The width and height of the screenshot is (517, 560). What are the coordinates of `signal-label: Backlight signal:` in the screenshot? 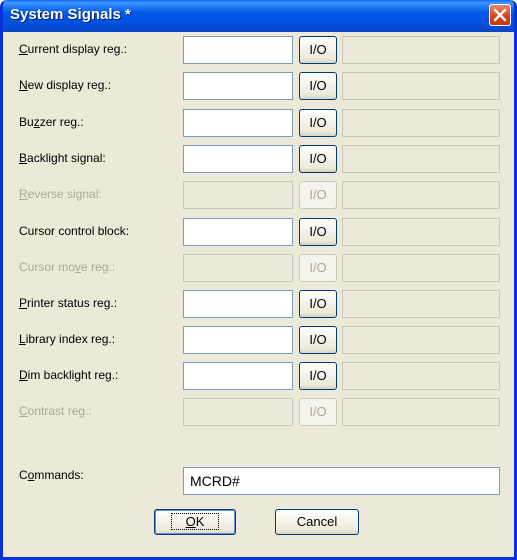 It's located at (62, 158).